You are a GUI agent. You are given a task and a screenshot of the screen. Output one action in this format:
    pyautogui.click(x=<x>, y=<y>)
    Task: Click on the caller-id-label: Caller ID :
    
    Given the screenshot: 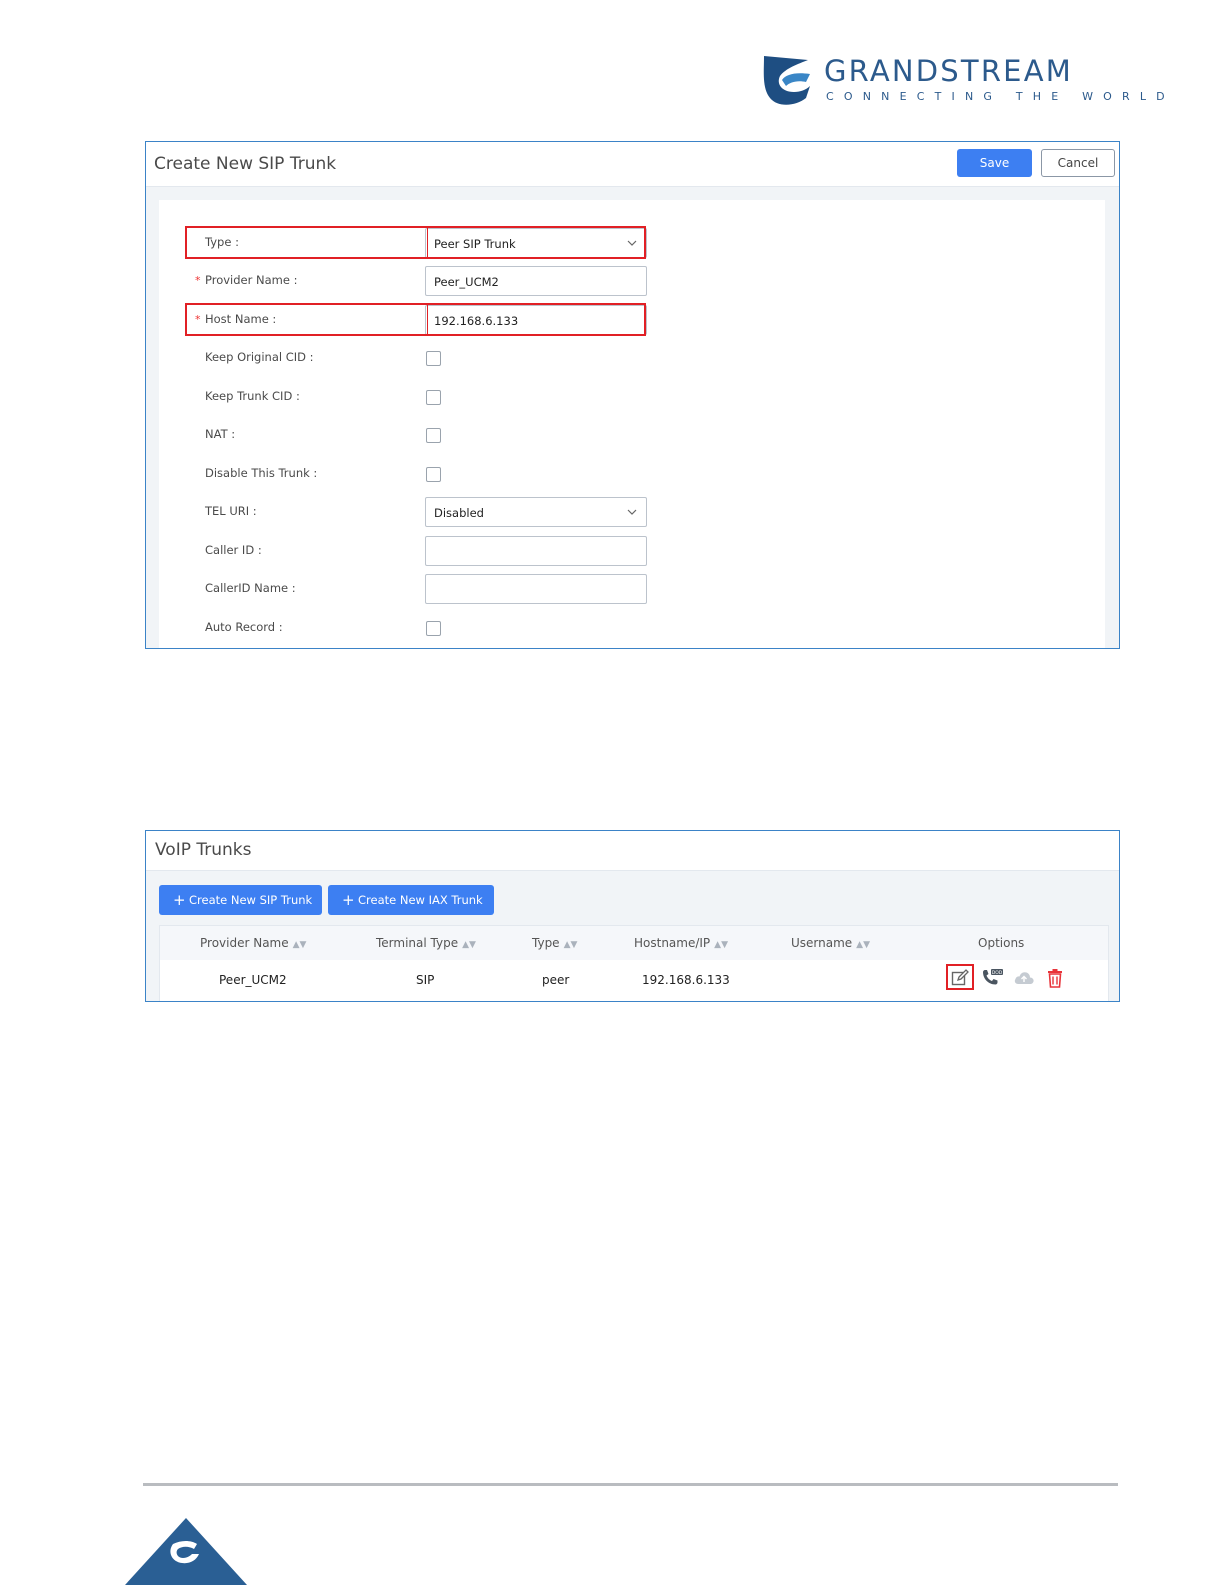 What is the action you would take?
    pyautogui.click(x=233, y=550)
    